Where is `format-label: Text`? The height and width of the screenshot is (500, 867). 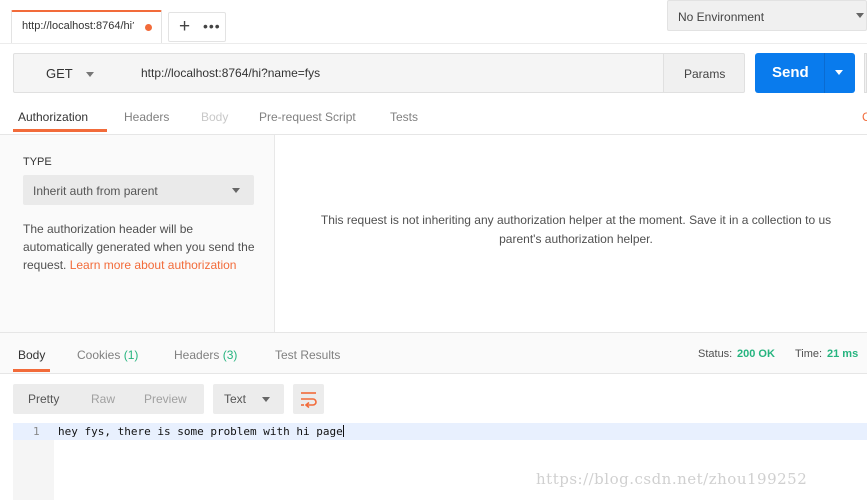 format-label: Text is located at coordinates (235, 399).